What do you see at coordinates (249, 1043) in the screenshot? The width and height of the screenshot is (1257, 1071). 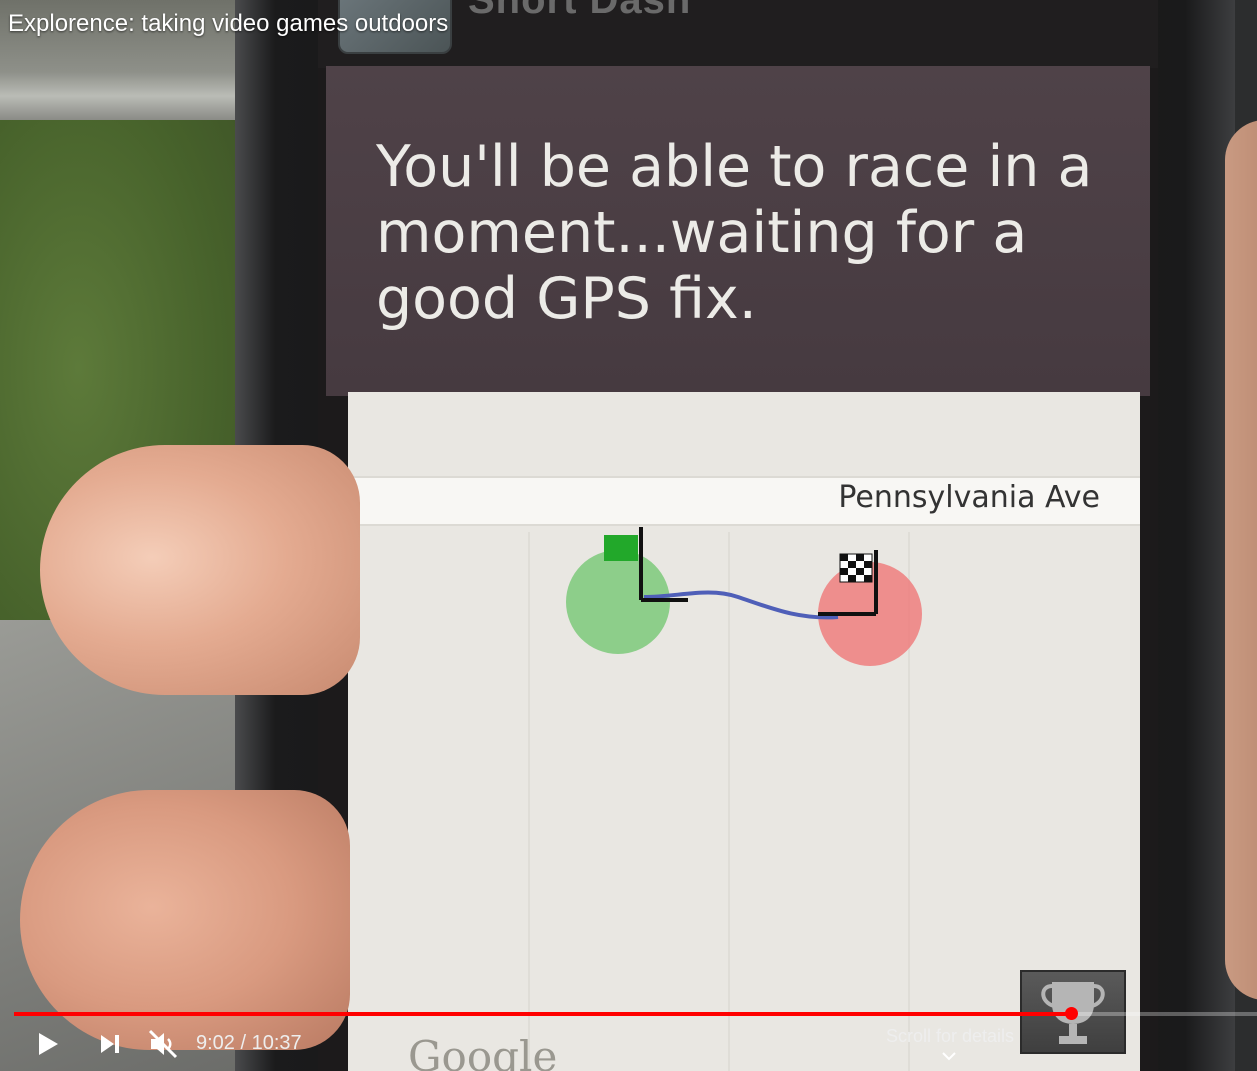 I see `time-display: 9:02 / 10:37` at bounding box center [249, 1043].